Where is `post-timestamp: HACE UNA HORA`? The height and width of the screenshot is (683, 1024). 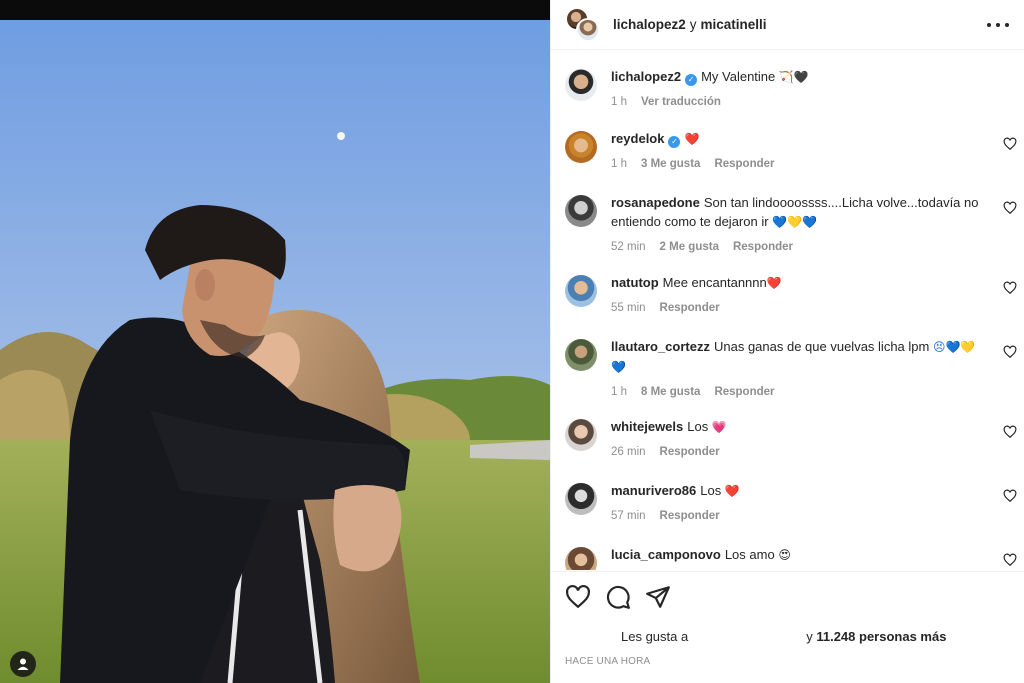 post-timestamp: HACE UNA HORA is located at coordinates (607, 661).